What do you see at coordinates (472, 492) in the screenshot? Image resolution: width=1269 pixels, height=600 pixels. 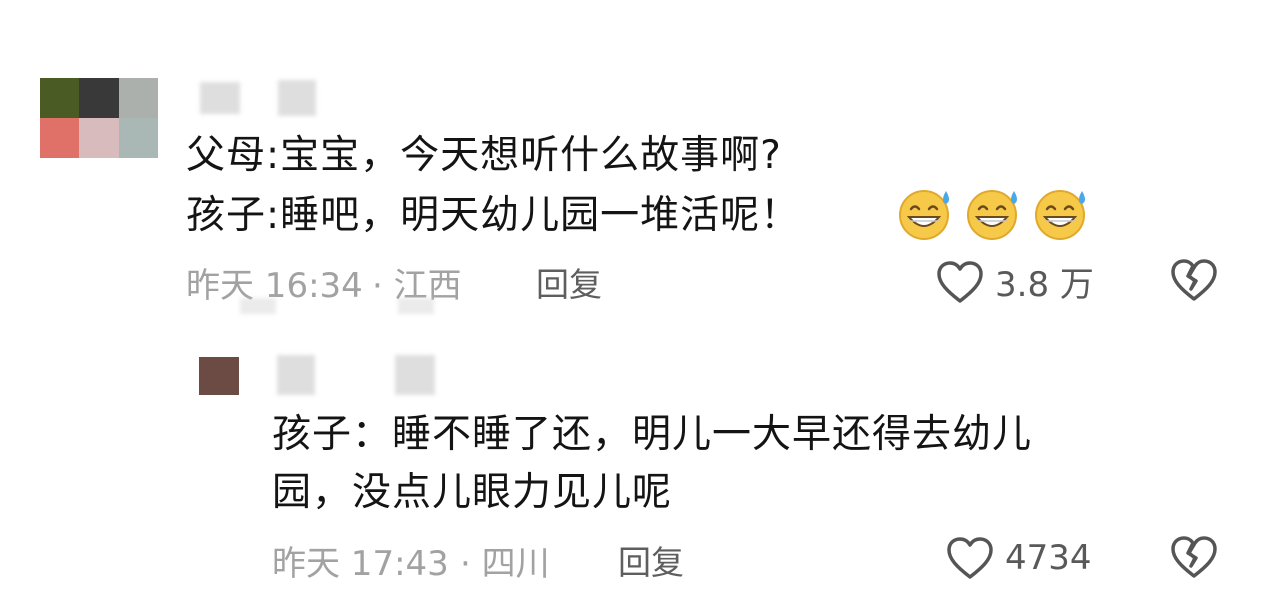 I see `comment-text-line: 园，没点儿眼力见儿呢` at bounding box center [472, 492].